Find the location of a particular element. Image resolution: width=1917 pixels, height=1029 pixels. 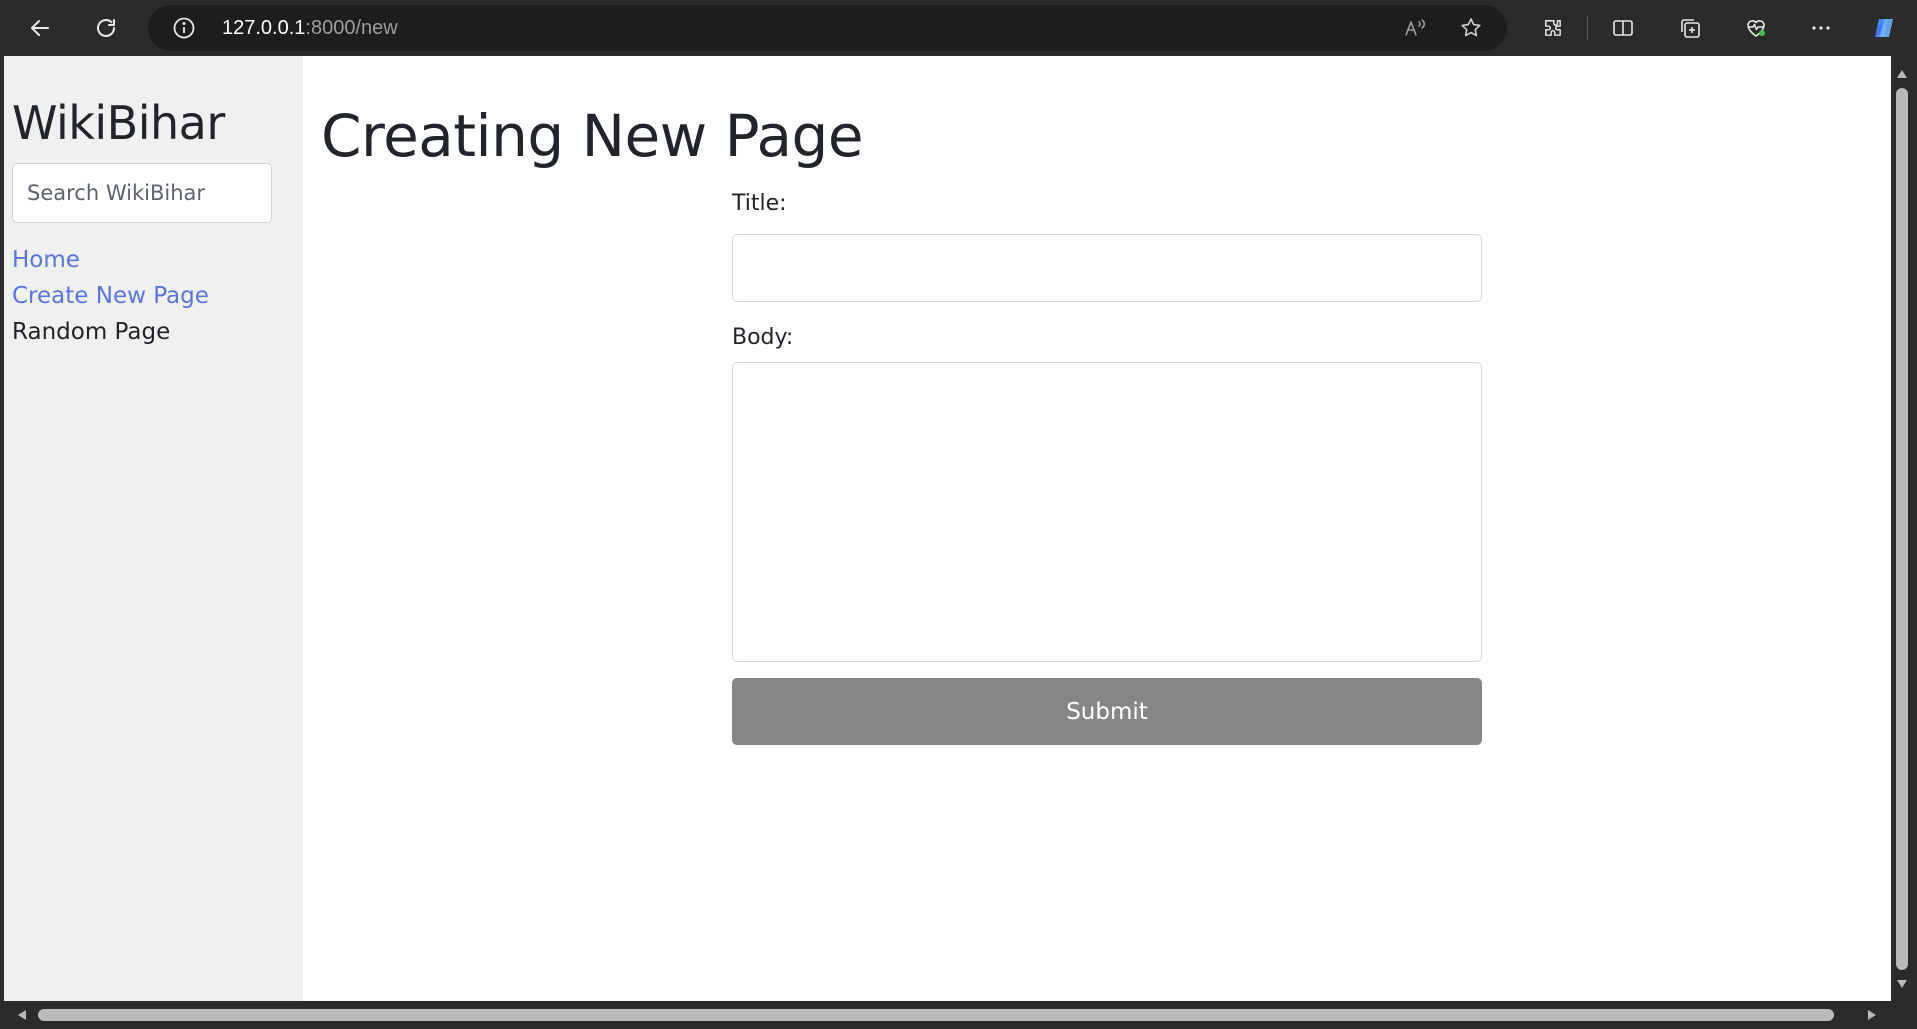

collections-icon is located at coordinates (1690, 28).